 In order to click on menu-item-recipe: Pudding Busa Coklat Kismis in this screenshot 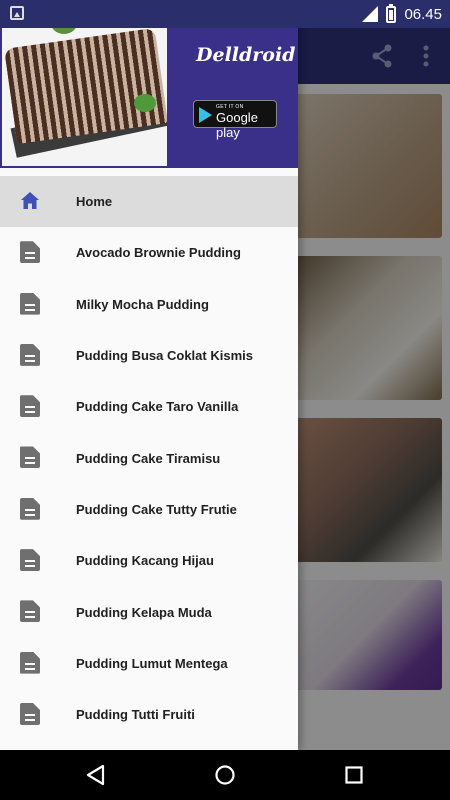, I will do `click(149, 355)`.